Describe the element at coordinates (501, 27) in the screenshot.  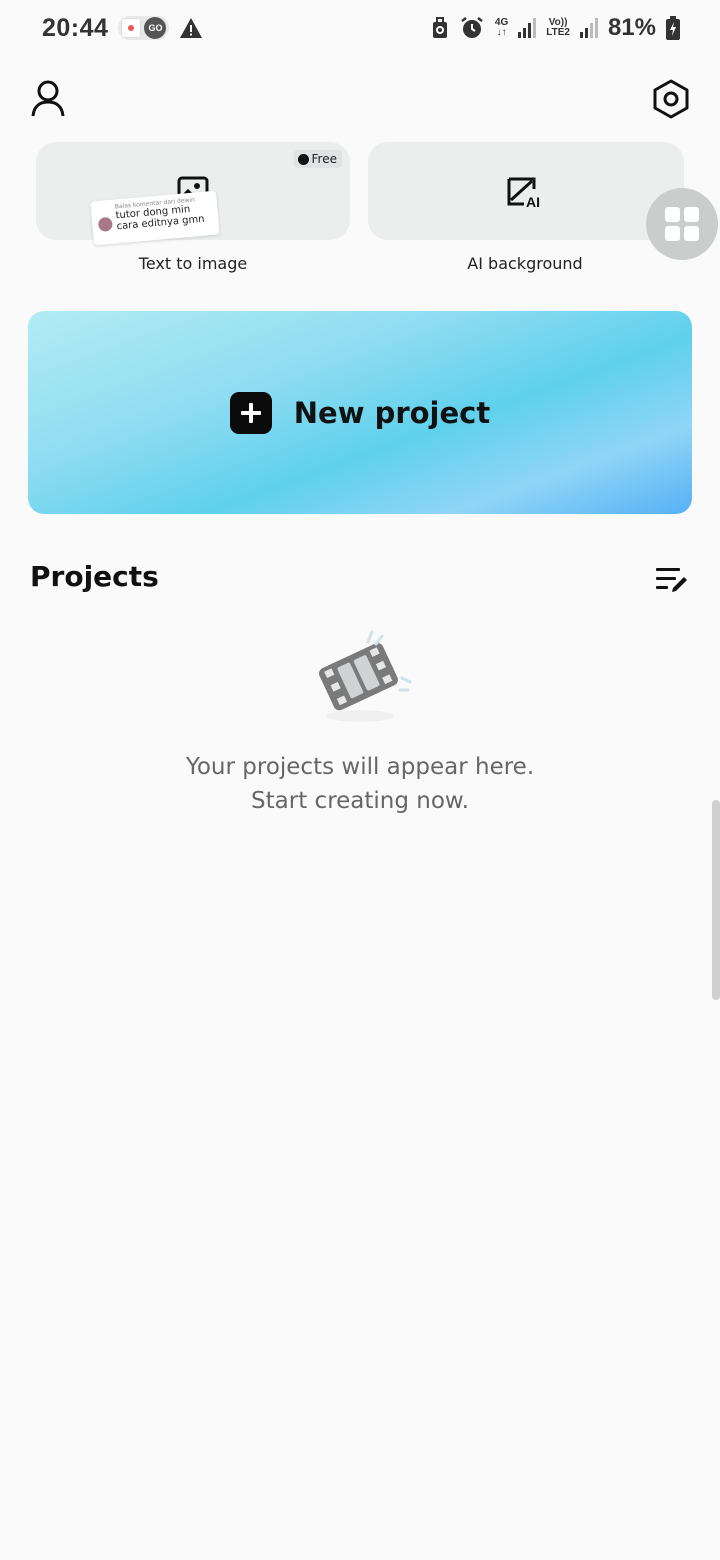
I see `network-4g-indicator: 4G ↓↑` at that location.